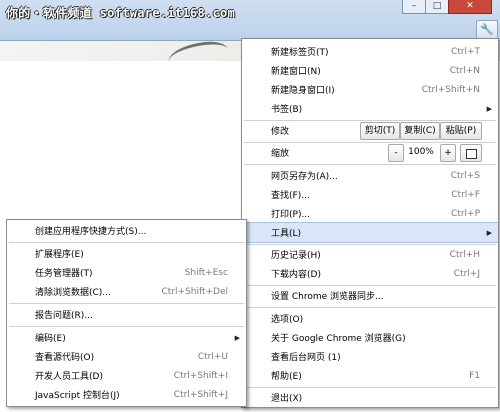 The width and height of the screenshot is (500, 412). What do you see at coordinates (370, 108) in the screenshot?
I see `menu-item-bookmarks: 书签(B) ▶` at bounding box center [370, 108].